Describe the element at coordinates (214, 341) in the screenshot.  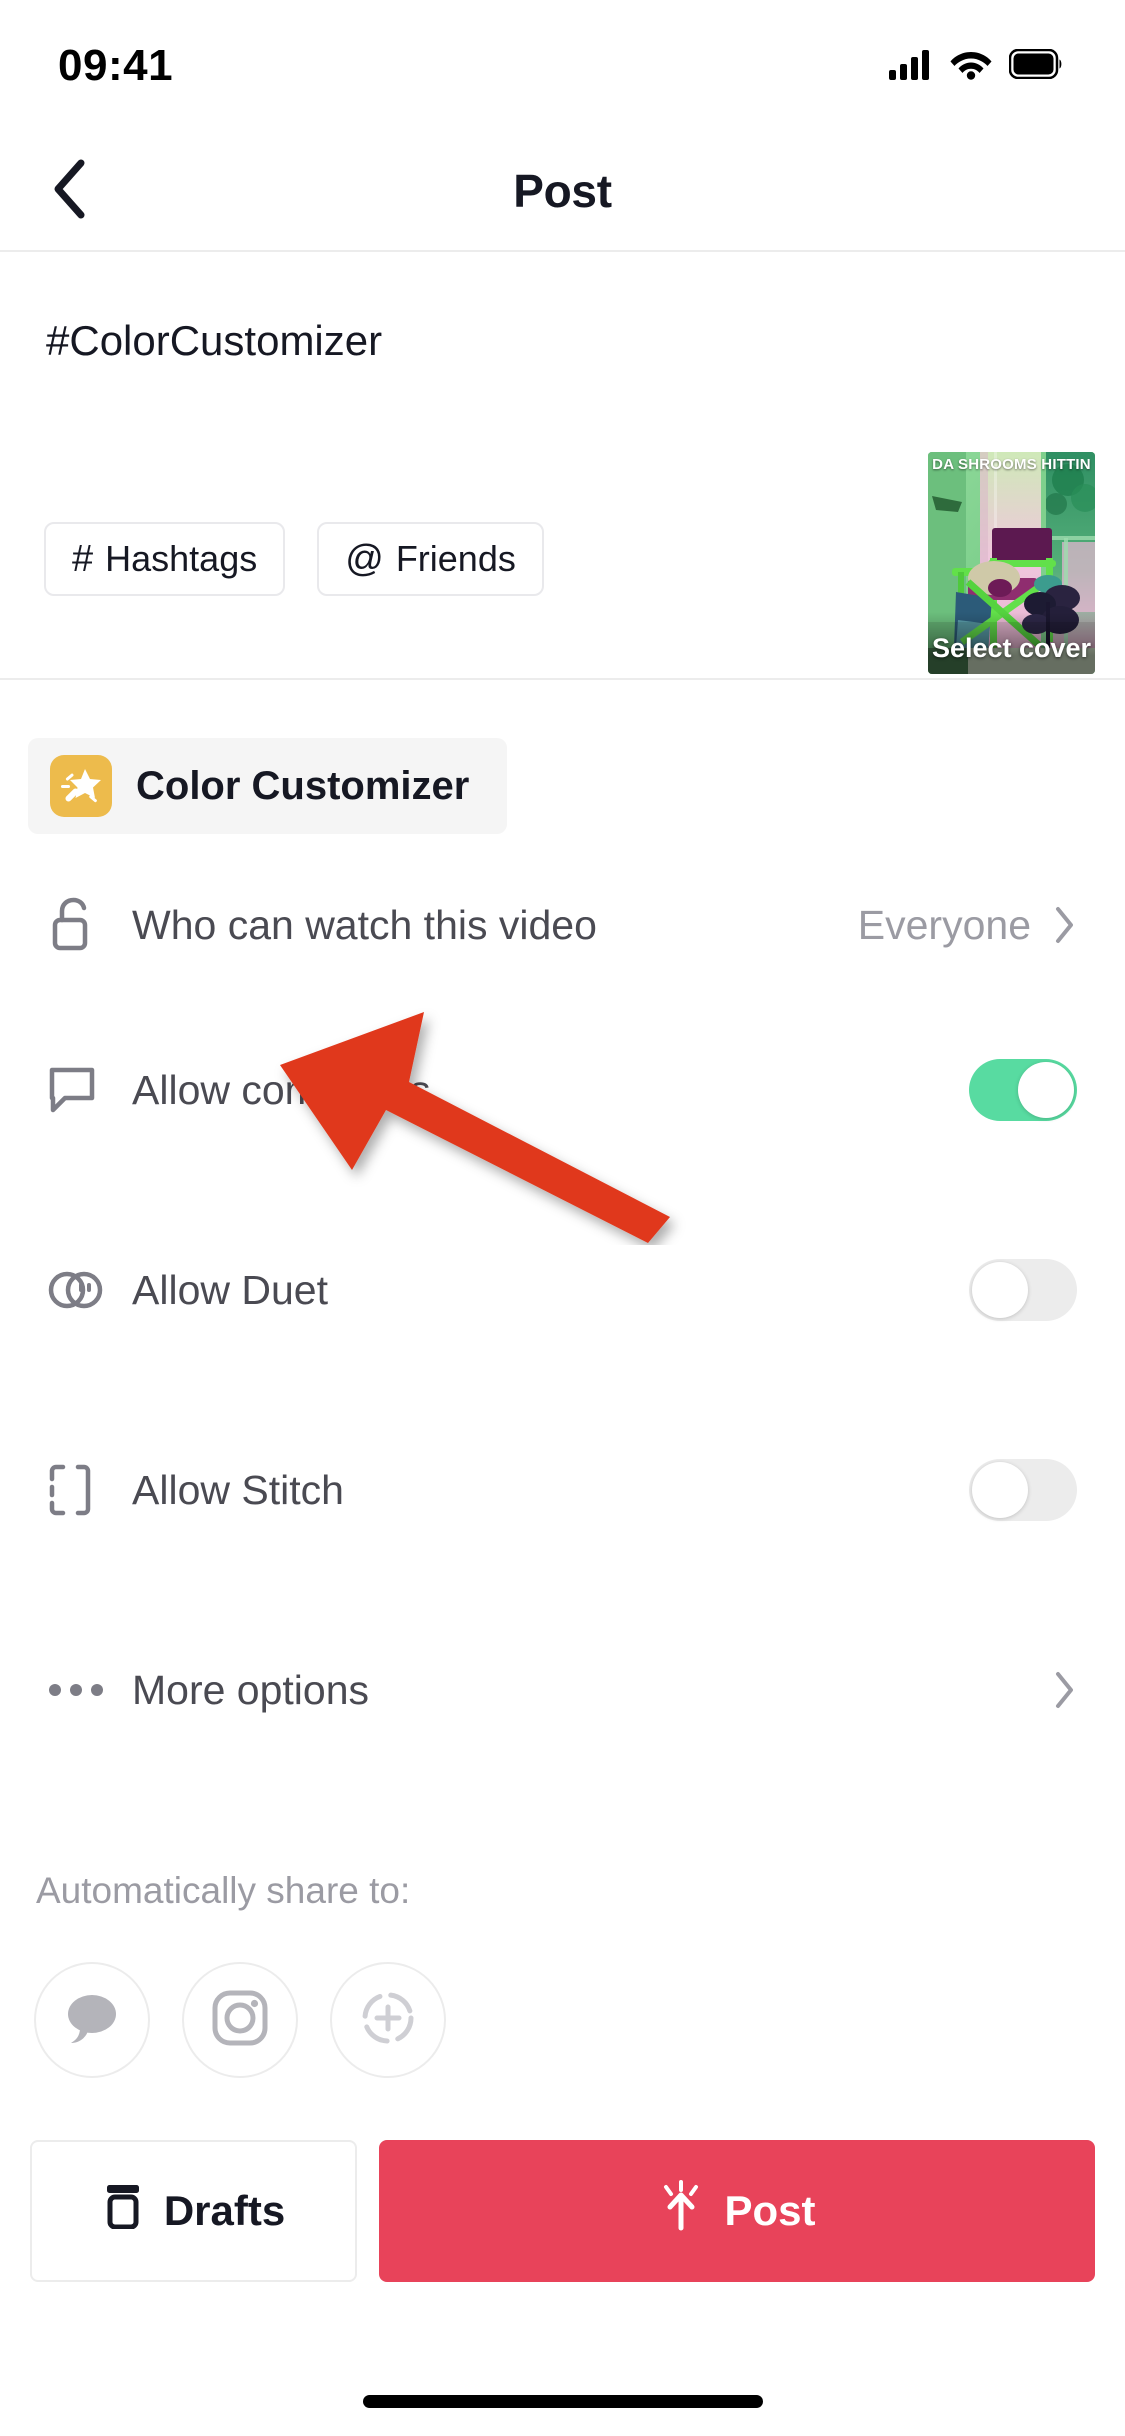
I see `caption-input: #ColorCustomizer` at that location.